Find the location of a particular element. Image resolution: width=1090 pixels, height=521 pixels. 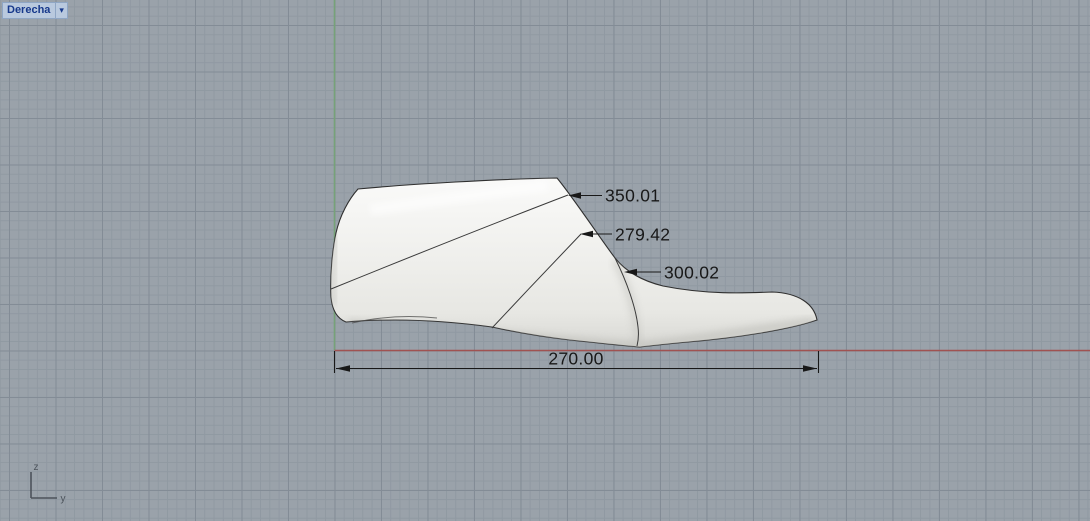

shoe-last-model is located at coordinates (574, 262).